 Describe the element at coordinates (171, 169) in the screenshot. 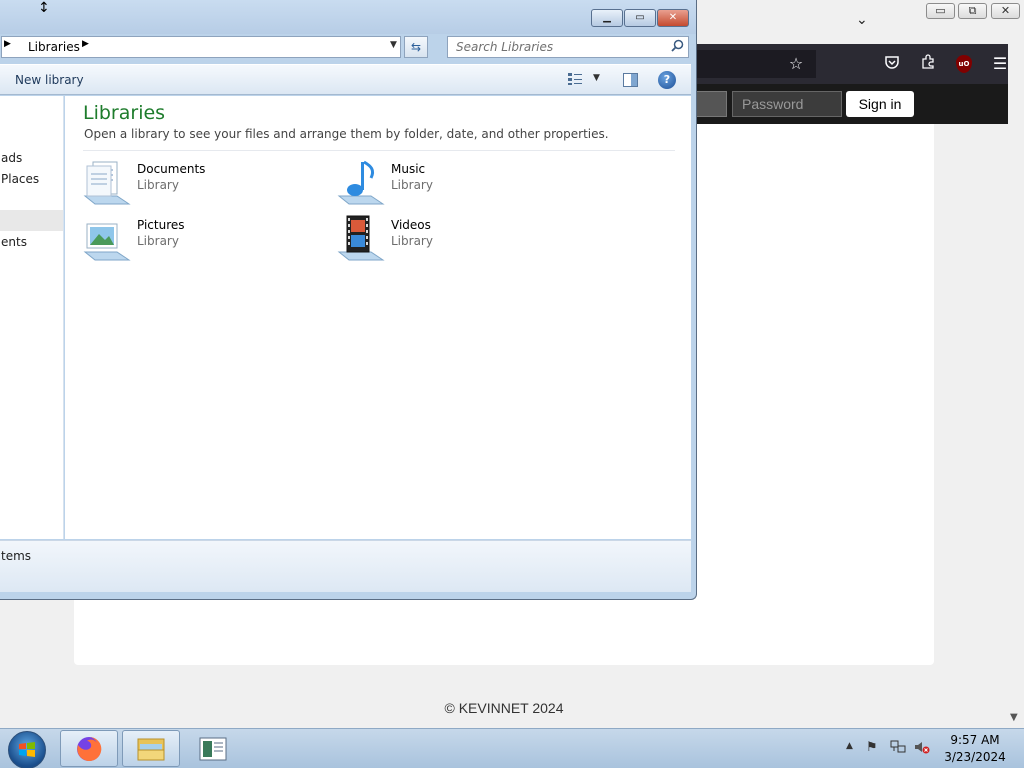

I see `library-name: Documents` at that location.